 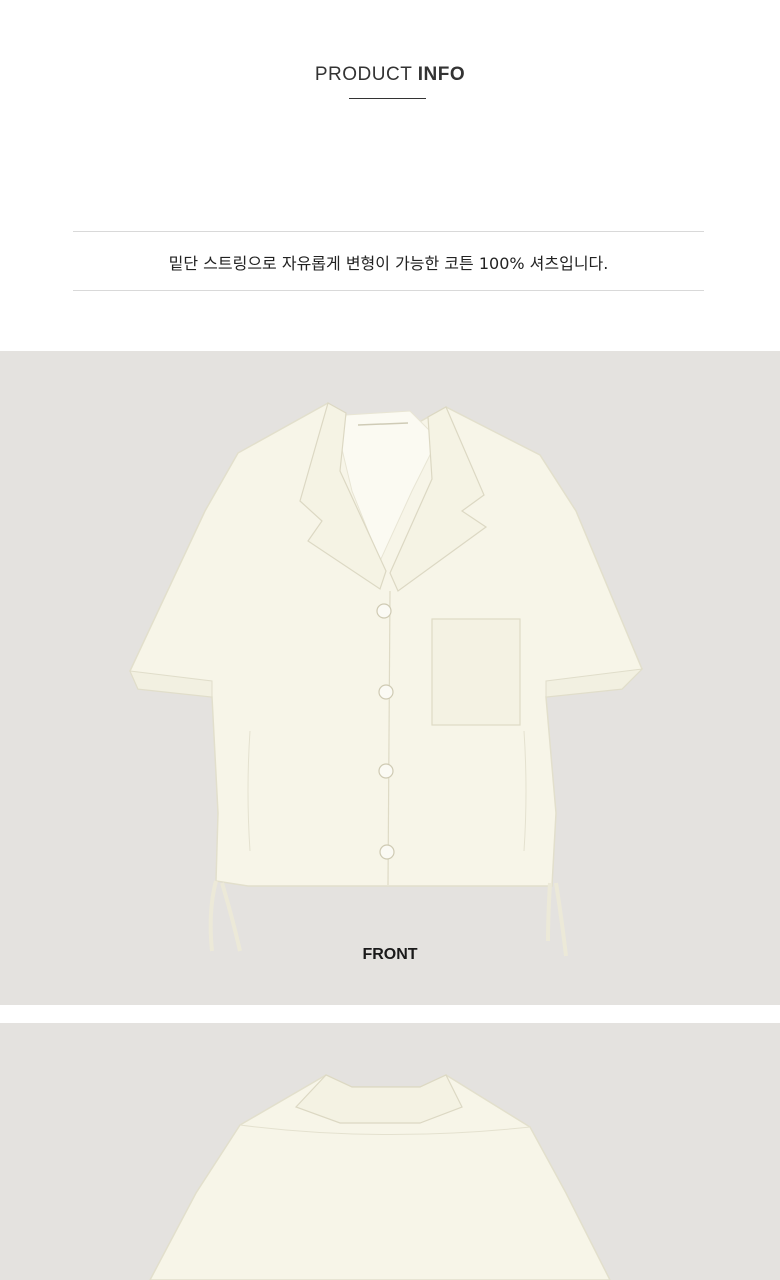 What do you see at coordinates (388, 290) in the screenshot?
I see `divider-bottom` at bounding box center [388, 290].